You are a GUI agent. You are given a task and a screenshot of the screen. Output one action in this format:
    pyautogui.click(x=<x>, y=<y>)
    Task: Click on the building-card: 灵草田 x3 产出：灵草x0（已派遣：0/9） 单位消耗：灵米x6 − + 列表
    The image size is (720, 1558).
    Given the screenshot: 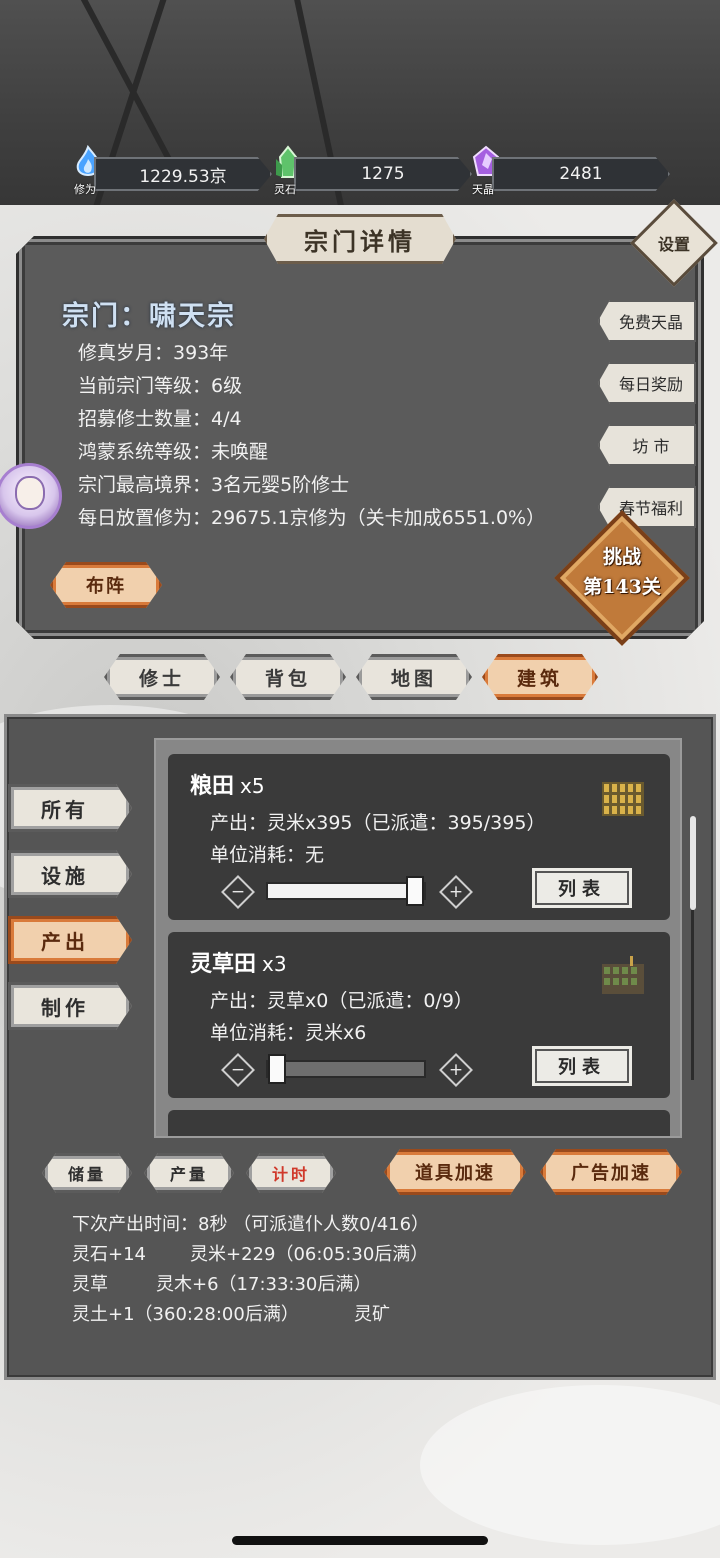 What is the action you would take?
    pyautogui.click(x=419, y=1015)
    